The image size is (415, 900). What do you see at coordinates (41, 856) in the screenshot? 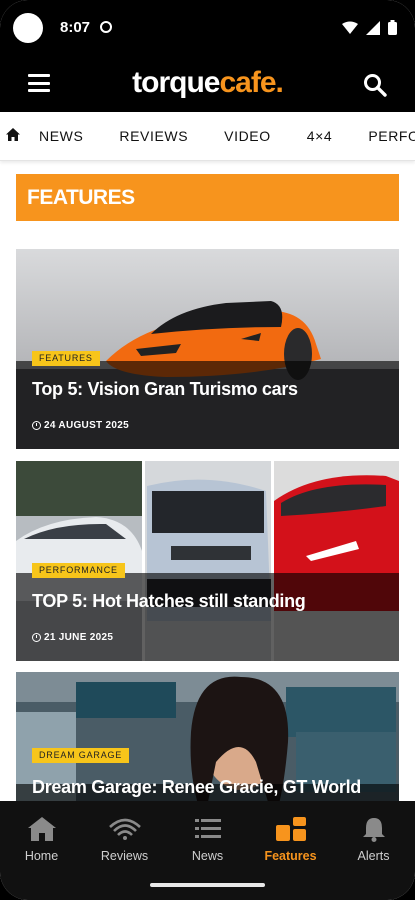
I see `tab-home-label: Home` at bounding box center [41, 856].